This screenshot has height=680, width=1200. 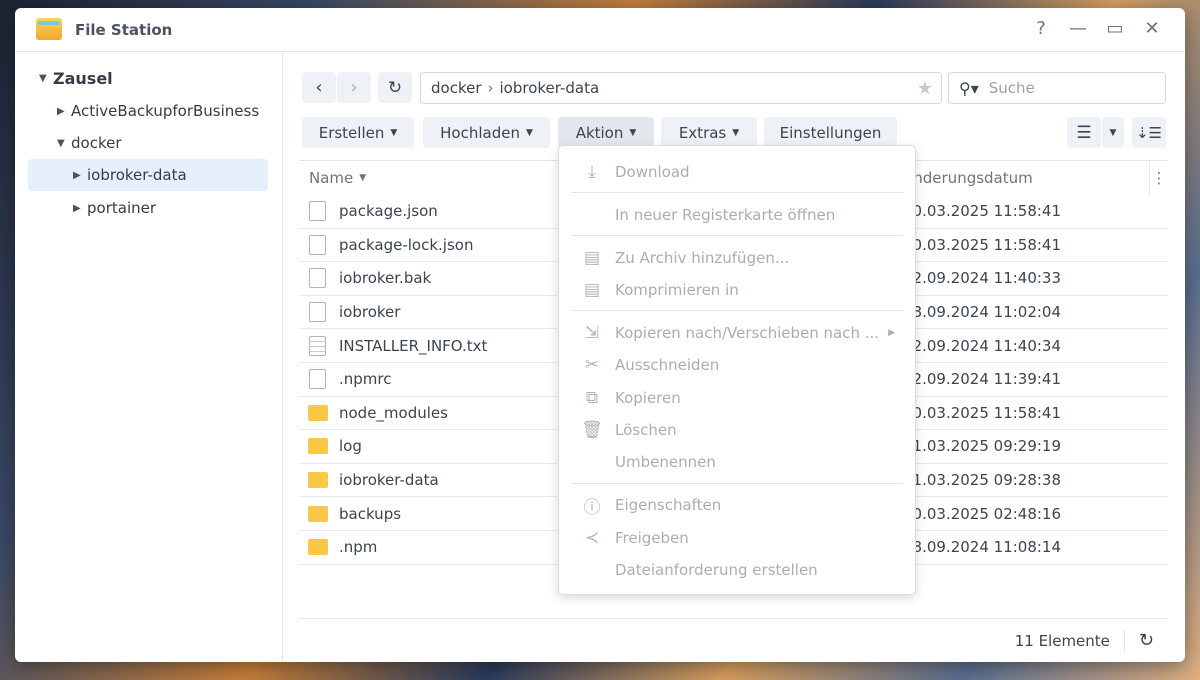 What do you see at coordinates (365, 379) in the screenshot?
I see `file-name: .npmrc` at bounding box center [365, 379].